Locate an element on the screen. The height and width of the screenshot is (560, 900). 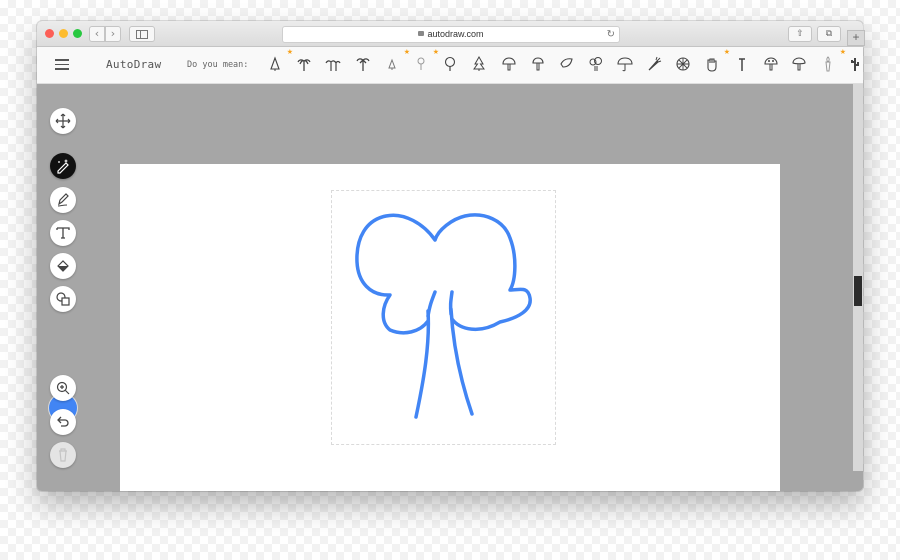
browser-titlebar: ‹ › autodraw.com ↻ ⇧ ⧉ is located at coordinates (450, 34).